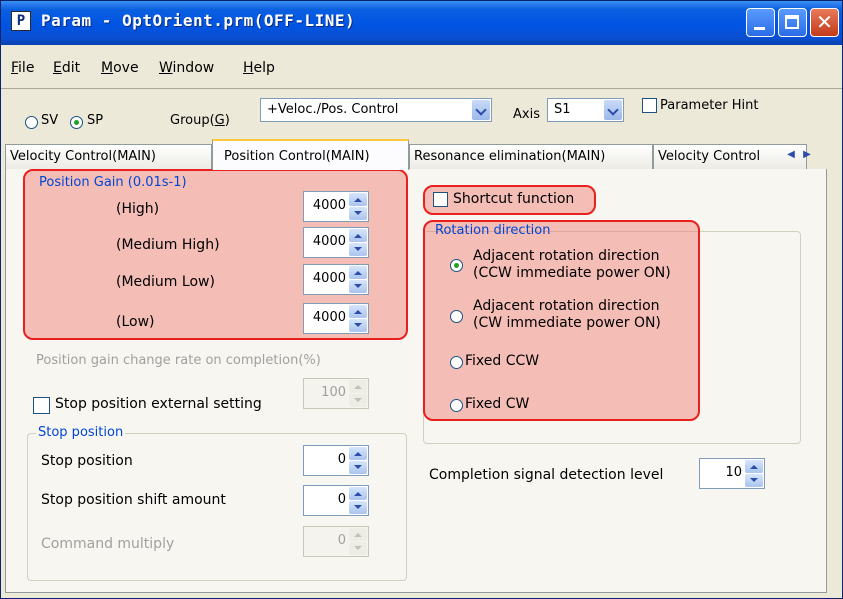  I want to click on minimize-button, so click(760, 22).